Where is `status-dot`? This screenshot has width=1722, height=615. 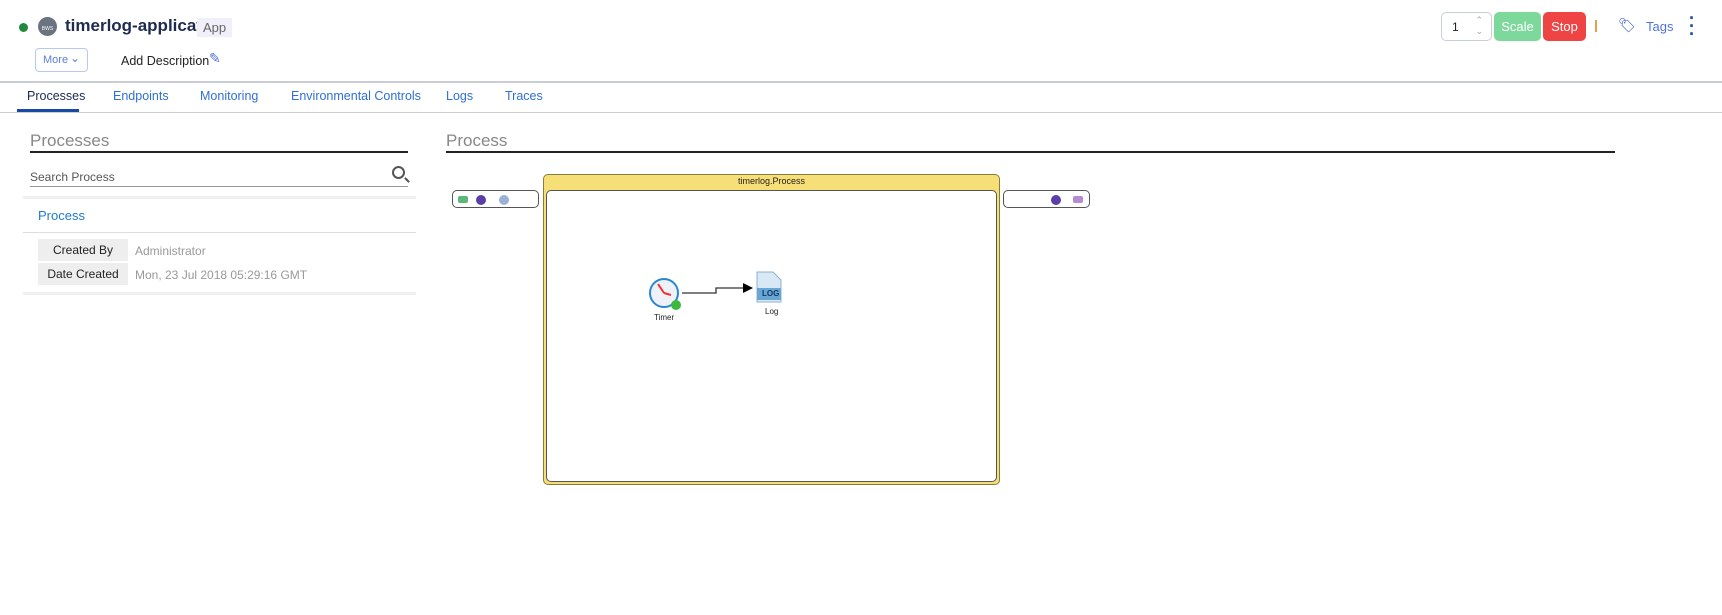
status-dot is located at coordinates (23, 27).